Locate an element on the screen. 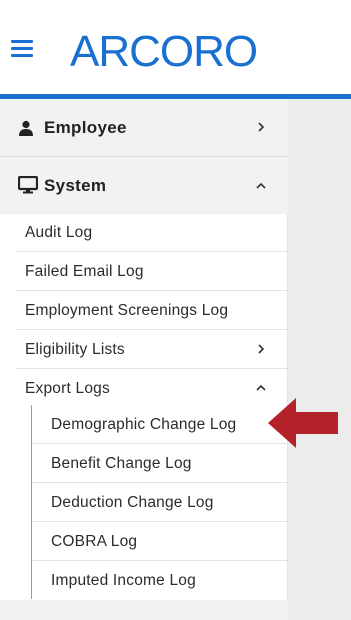  menu-item-audit-log: Audit Log is located at coordinates (152, 232).